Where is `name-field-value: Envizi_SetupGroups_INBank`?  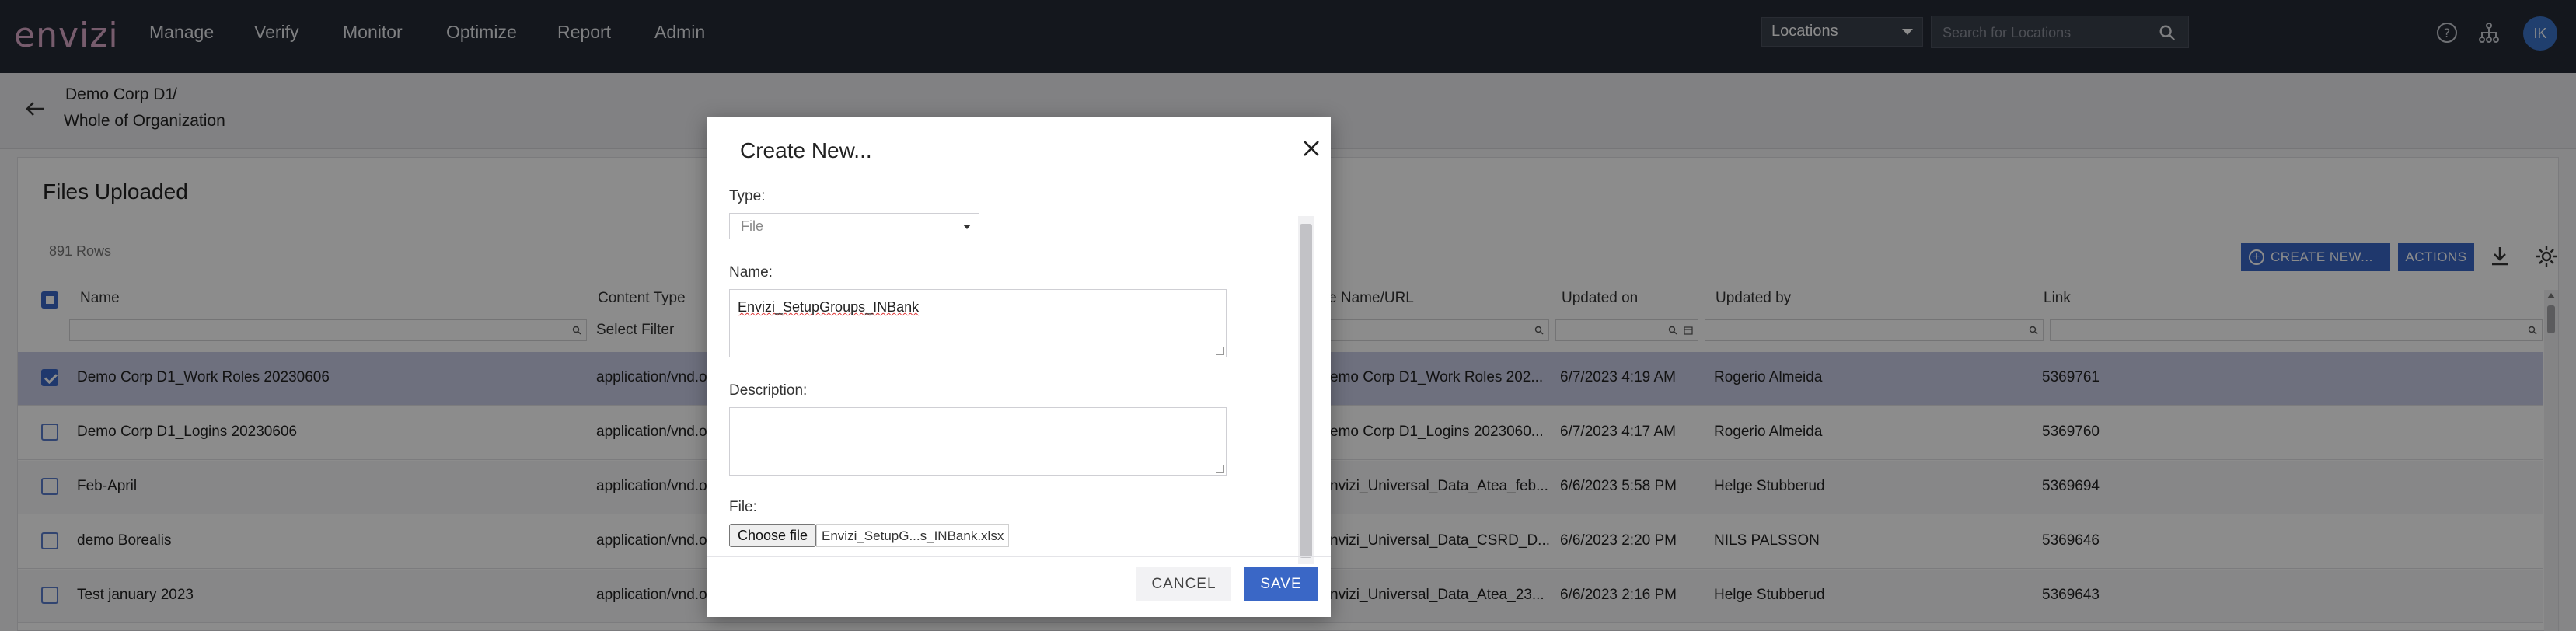 name-field-value: Envizi_SetupGroups_INBank is located at coordinates (829, 307).